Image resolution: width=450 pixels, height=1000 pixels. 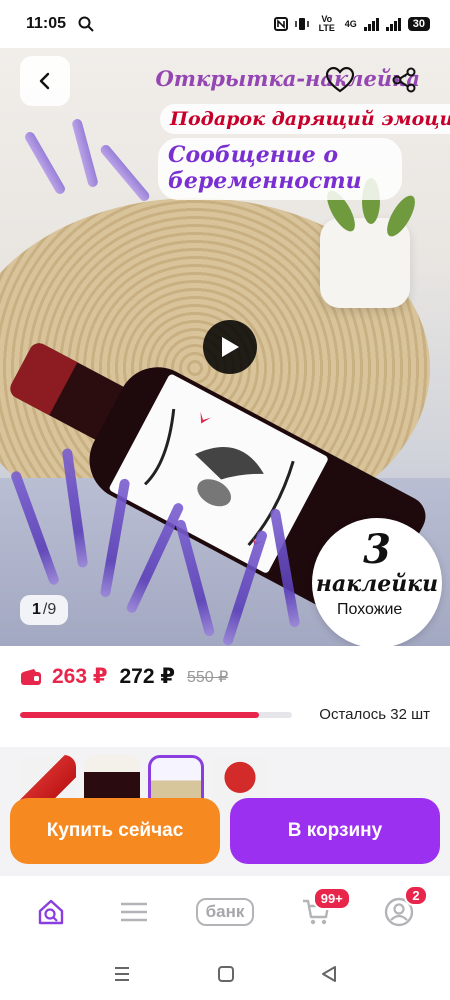 I want to click on regular-price: 272 ₽, so click(x=147, y=676).